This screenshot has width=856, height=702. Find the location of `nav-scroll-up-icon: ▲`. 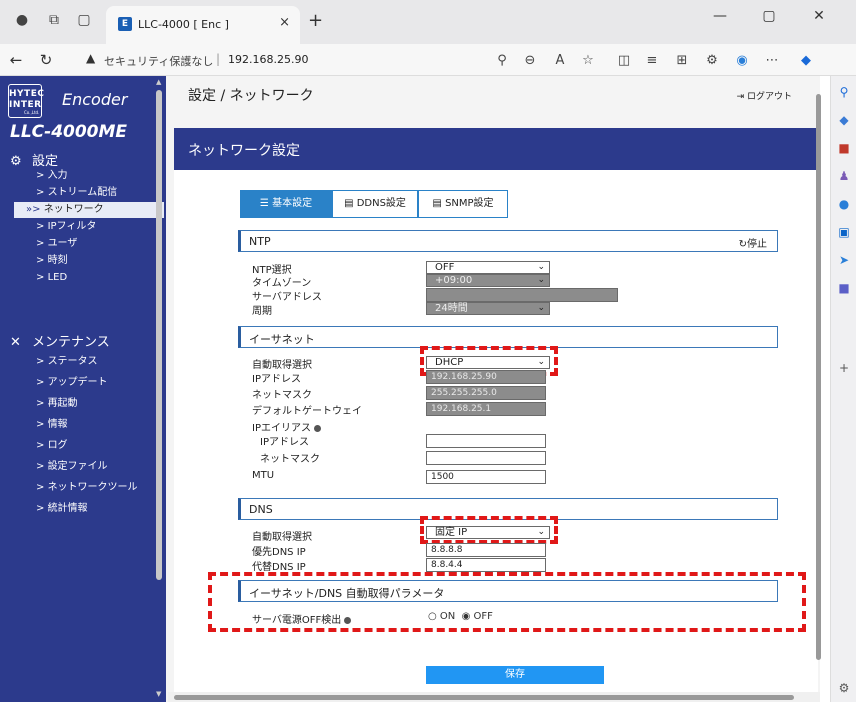

nav-scroll-up-icon: ▲ is located at coordinates (158, 82).